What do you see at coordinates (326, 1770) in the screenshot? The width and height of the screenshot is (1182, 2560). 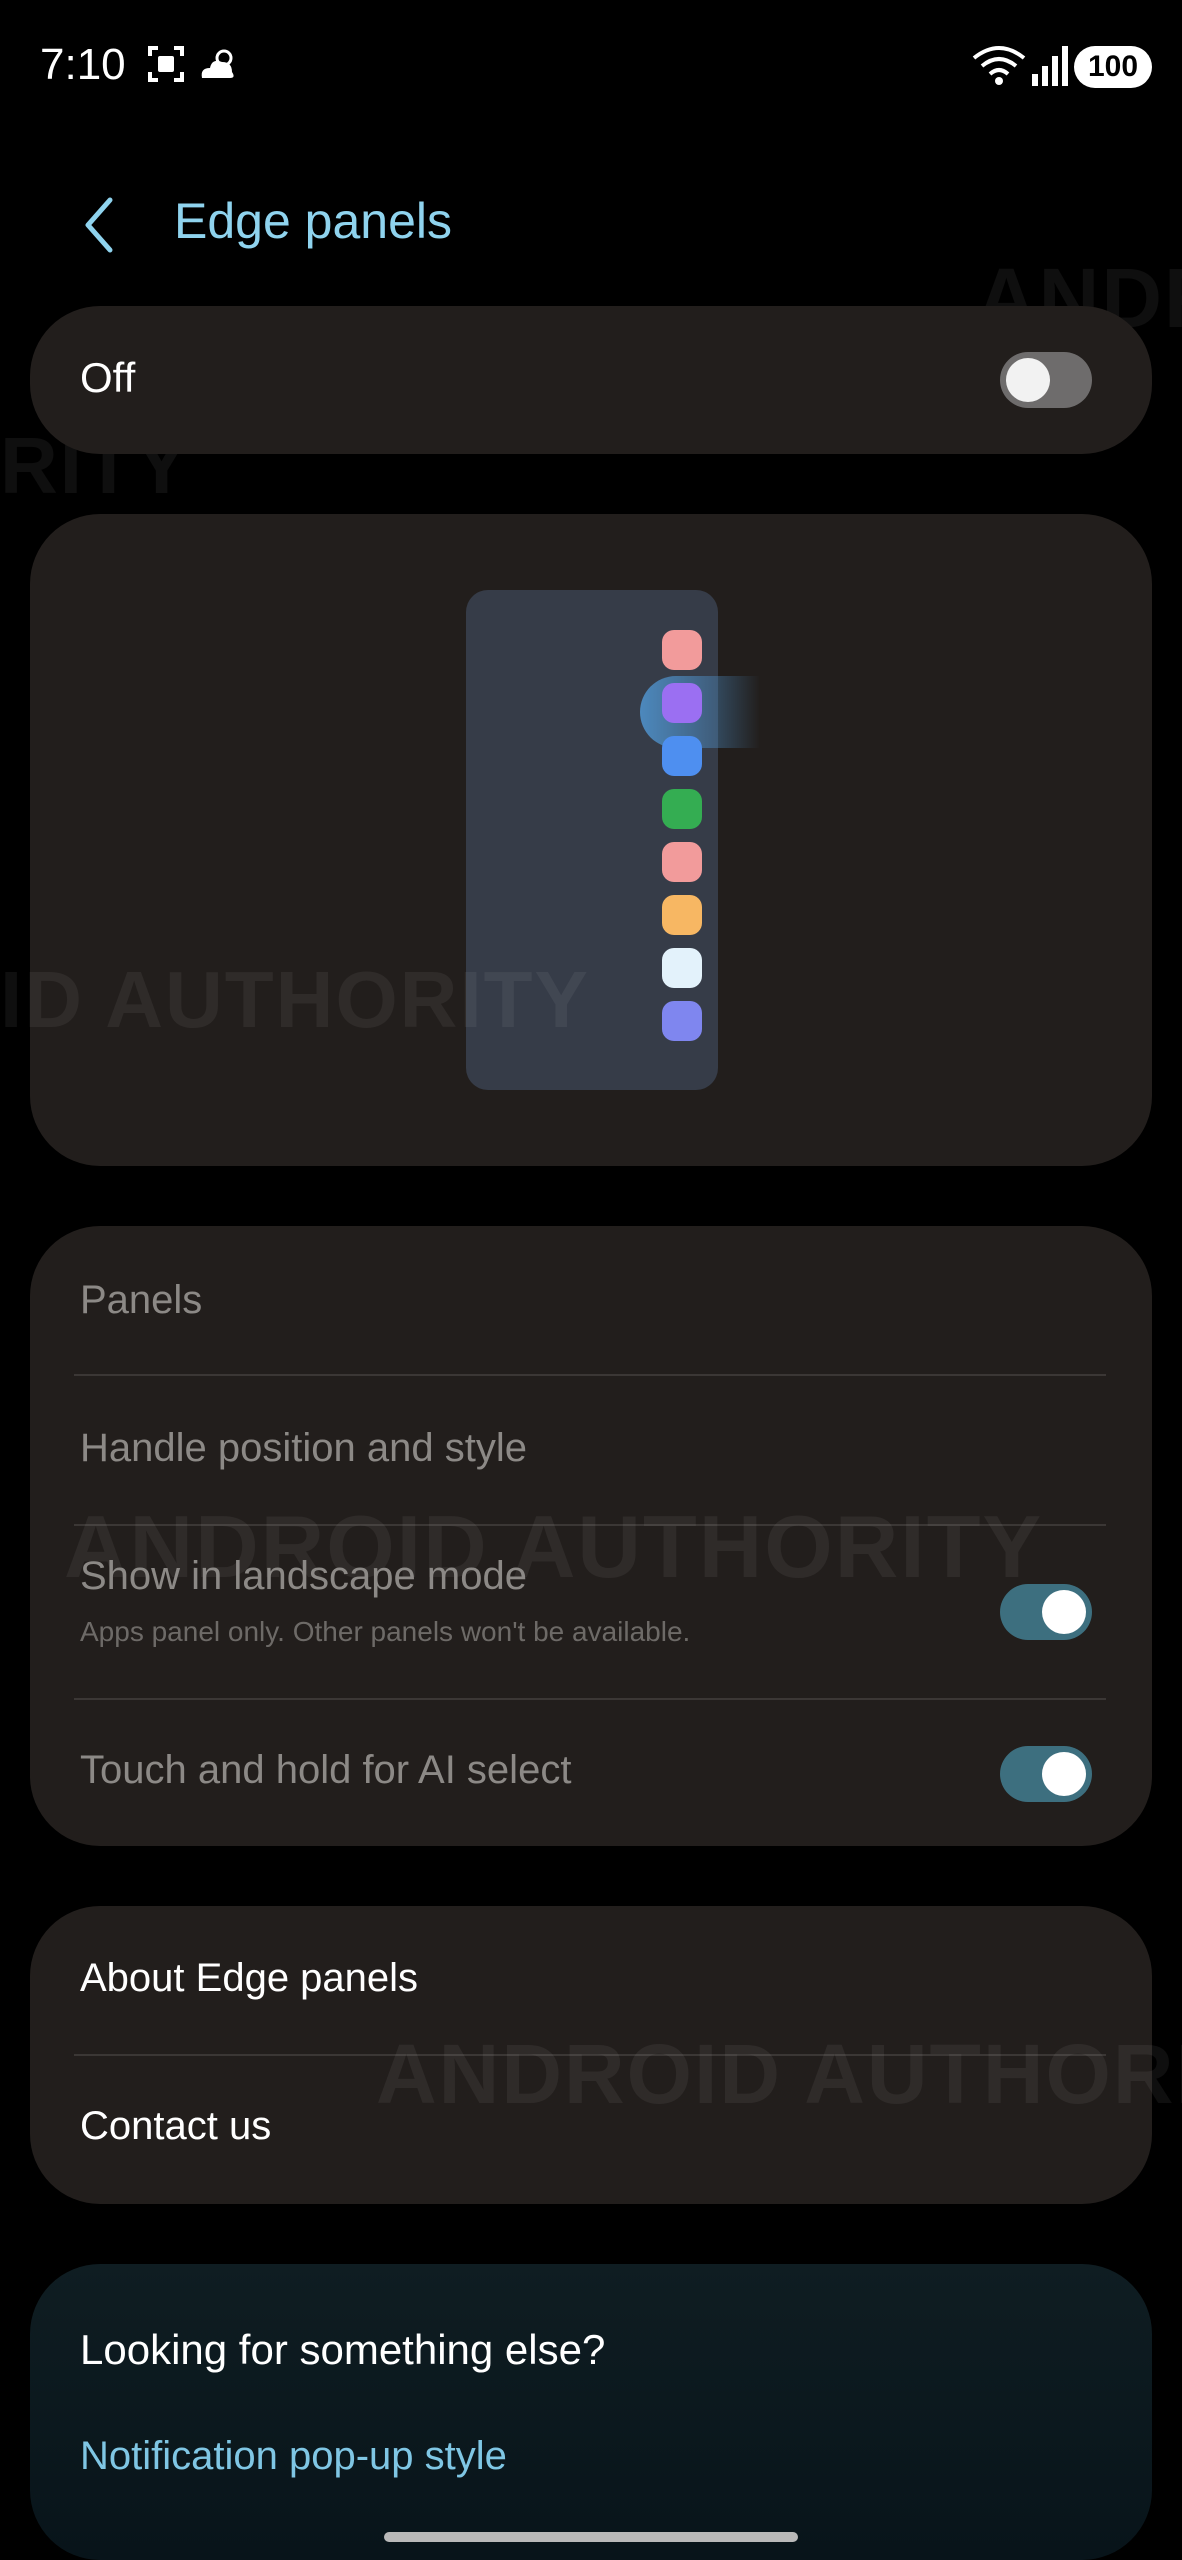 I see `ai-select-label: Touch and hold for AI select` at bounding box center [326, 1770].